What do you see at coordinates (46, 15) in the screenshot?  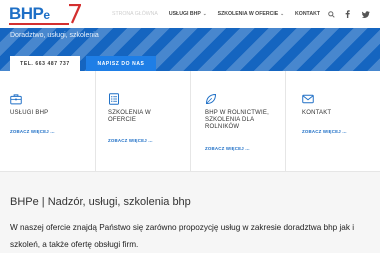 I see `logo-text-e: e` at bounding box center [46, 15].